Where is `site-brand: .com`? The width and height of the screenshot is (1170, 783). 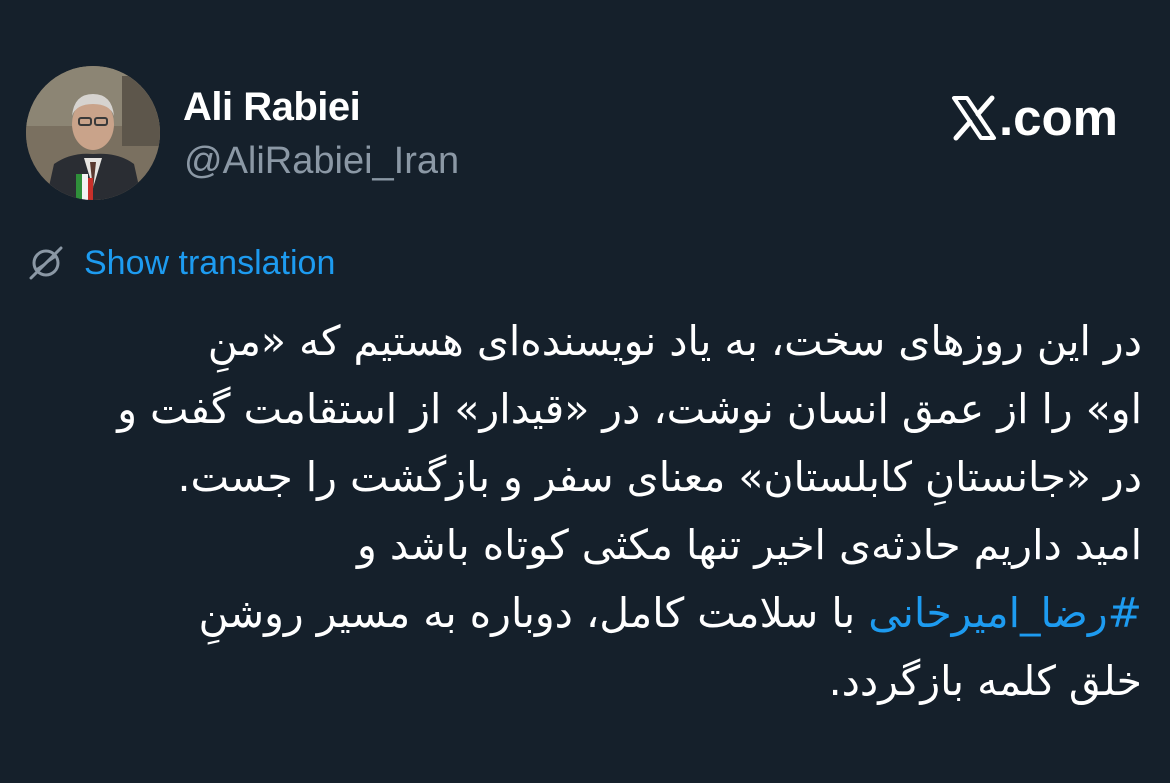 site-brand: .com is located at coordinates (1034, 118).